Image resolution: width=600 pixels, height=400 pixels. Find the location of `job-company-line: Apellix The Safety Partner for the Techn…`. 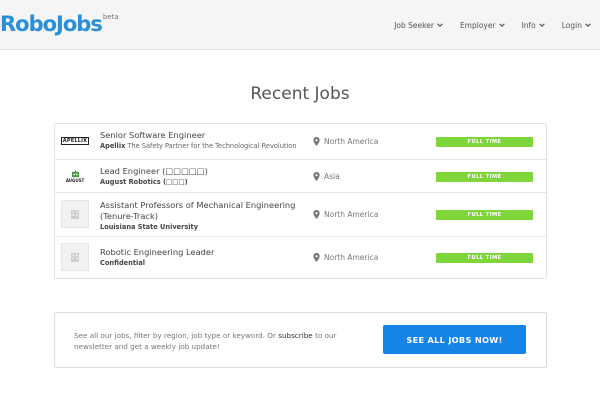

job-company-line: Apellix The Safety Partner for the Techn… is located at coordinates (202, 146).